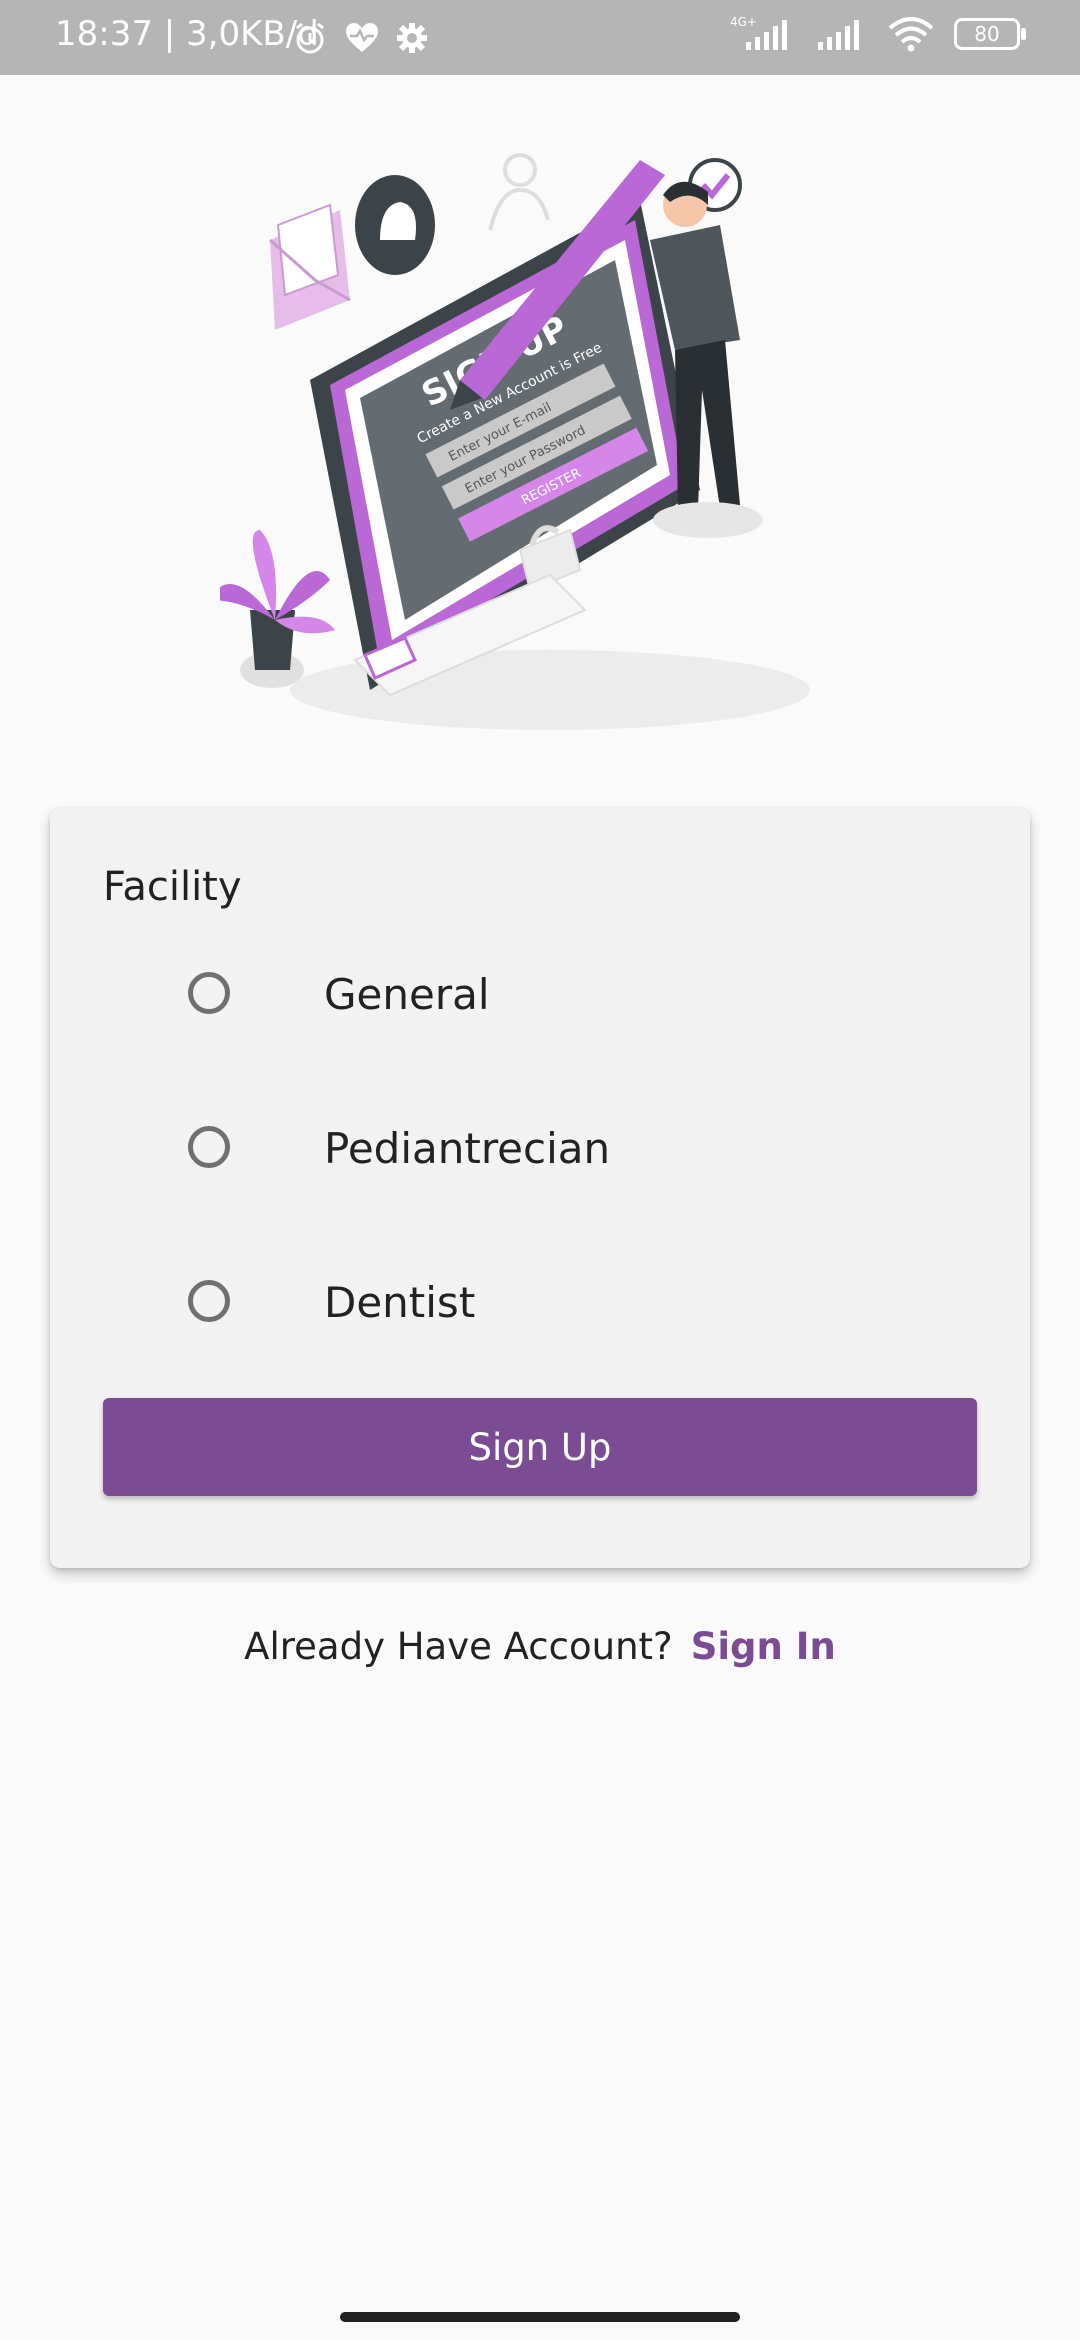 The height and width of the screenshot is (2340, 1080). I want to click on plant-icon, so click(277, 609).